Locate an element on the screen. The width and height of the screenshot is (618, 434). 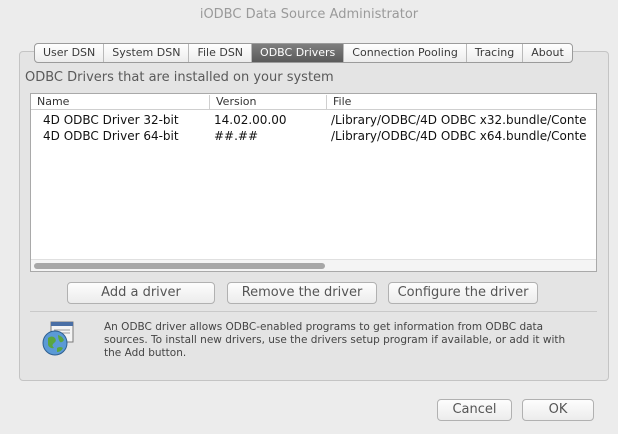
divider is located at coordinates (313, 311).